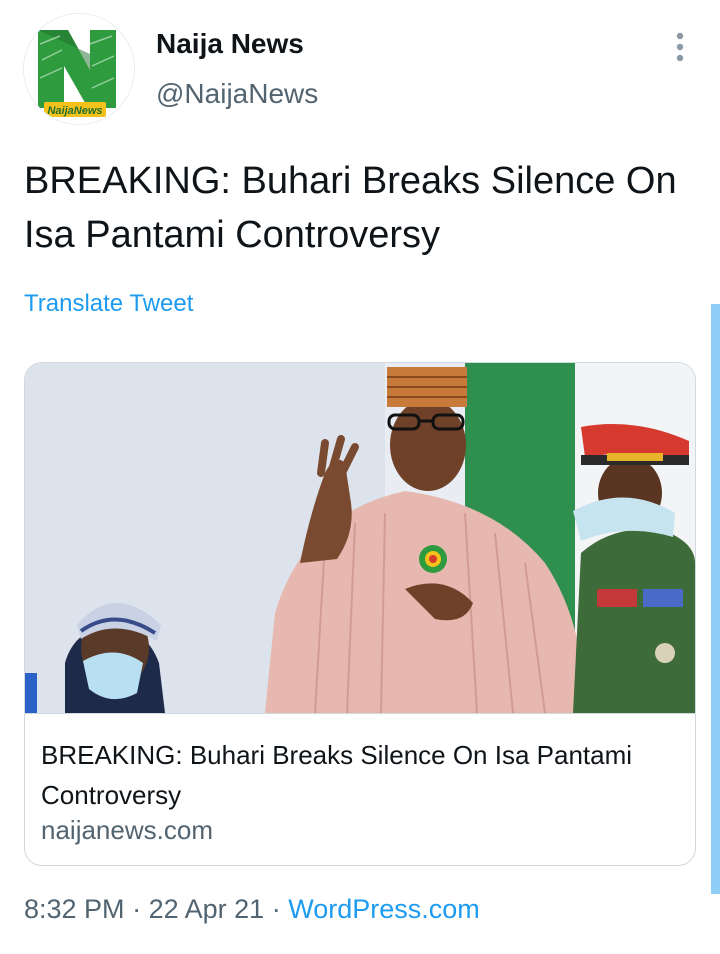  Describe the element at coordinates (230, 44) in the screenshot. I see `author-display-name: Naija News` at that location.